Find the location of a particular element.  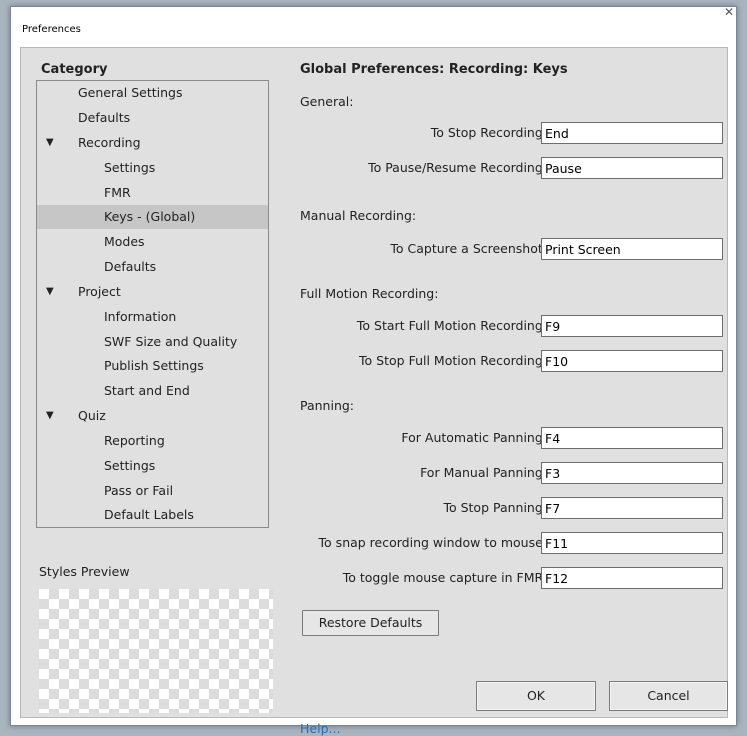

stop-recording-field is located at coordinates (632, 133).